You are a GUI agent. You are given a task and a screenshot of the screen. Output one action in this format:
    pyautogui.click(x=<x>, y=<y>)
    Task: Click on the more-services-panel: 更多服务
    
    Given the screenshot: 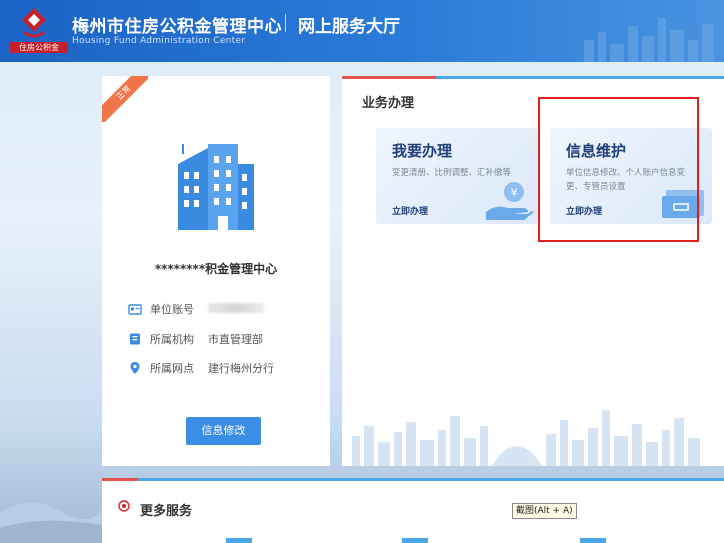 What is the action you would take?
    pyautogui.click(x=413, y=510)
    